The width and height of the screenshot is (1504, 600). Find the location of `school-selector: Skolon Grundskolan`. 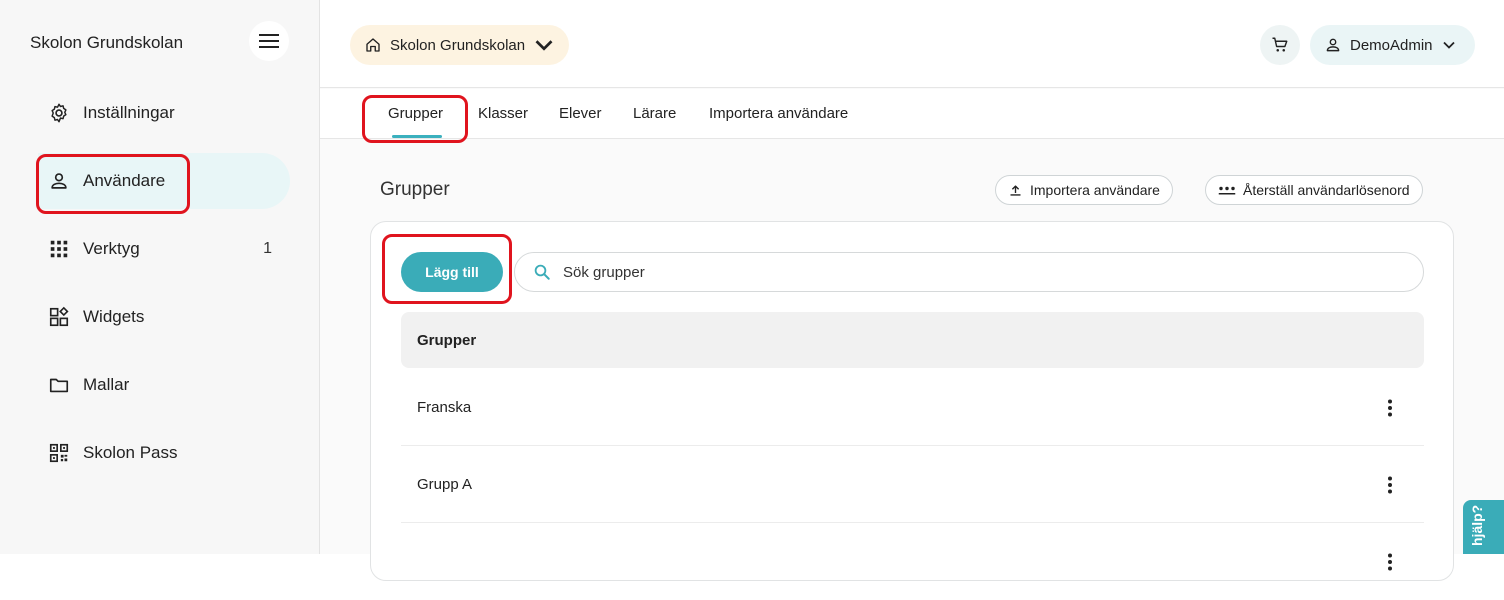

school-selector: Skolon Grundskolan is located at coordinates (460, 45).